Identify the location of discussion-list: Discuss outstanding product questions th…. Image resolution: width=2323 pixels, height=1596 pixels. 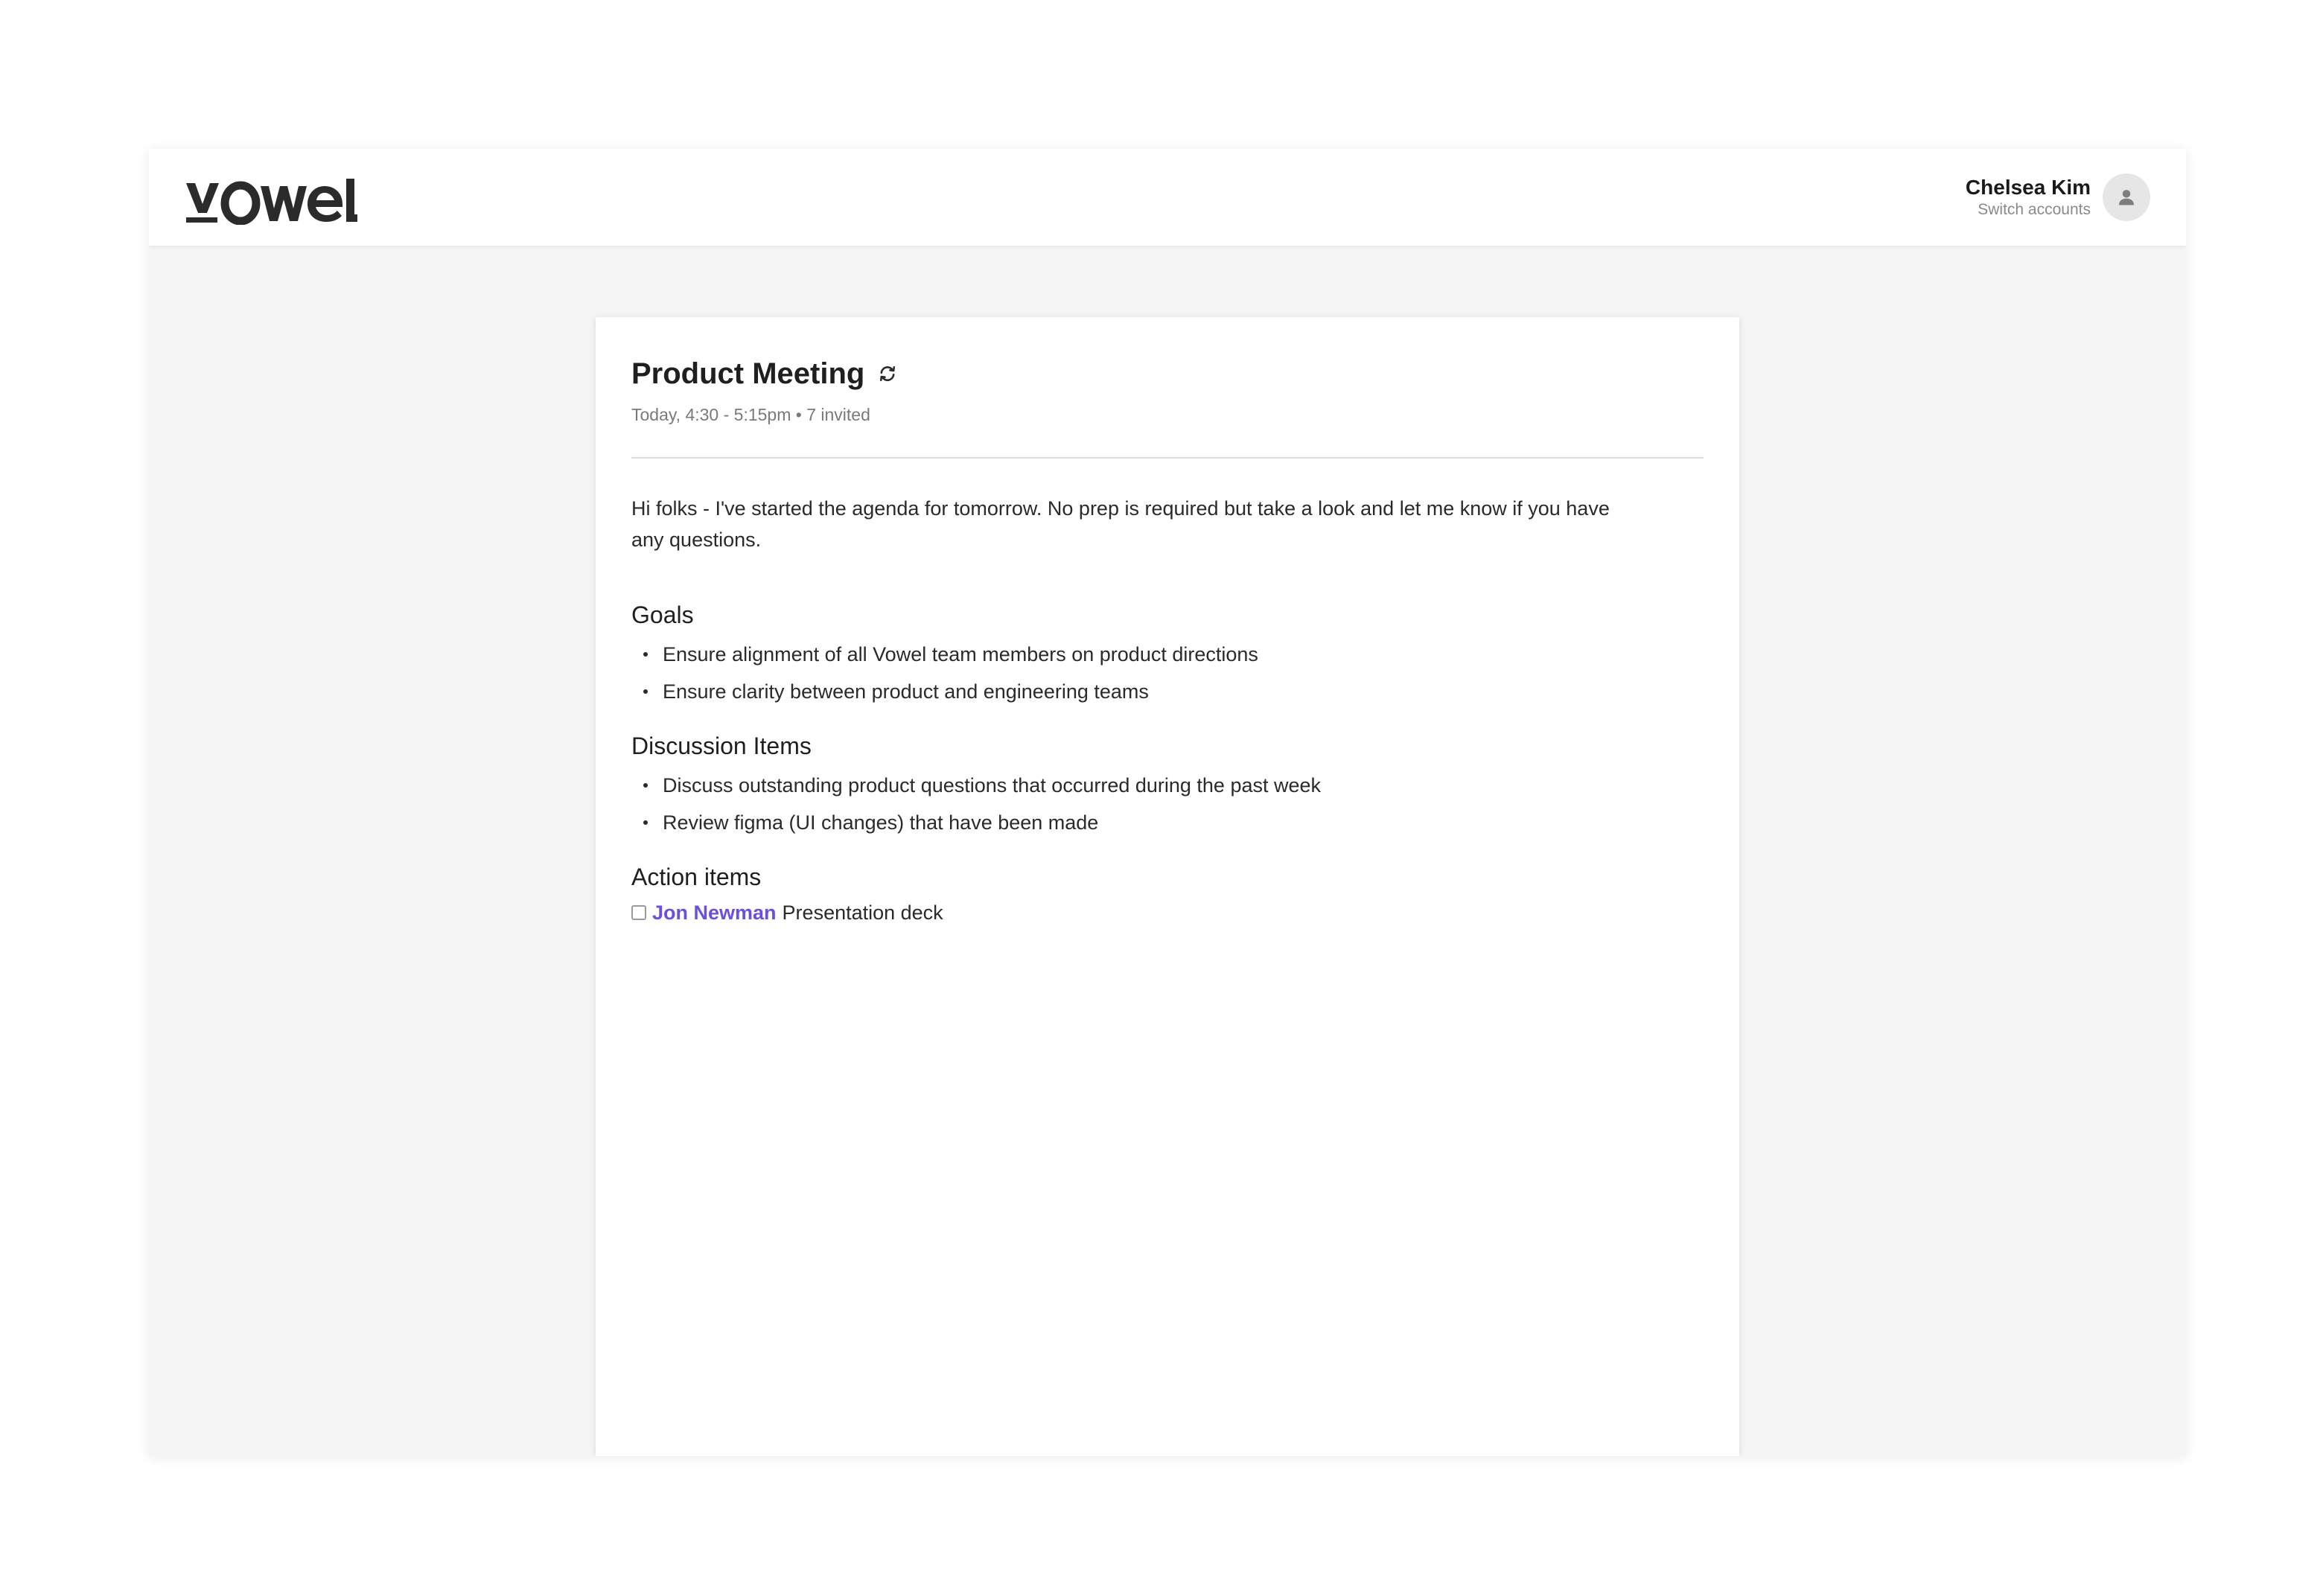
(1168, 804).